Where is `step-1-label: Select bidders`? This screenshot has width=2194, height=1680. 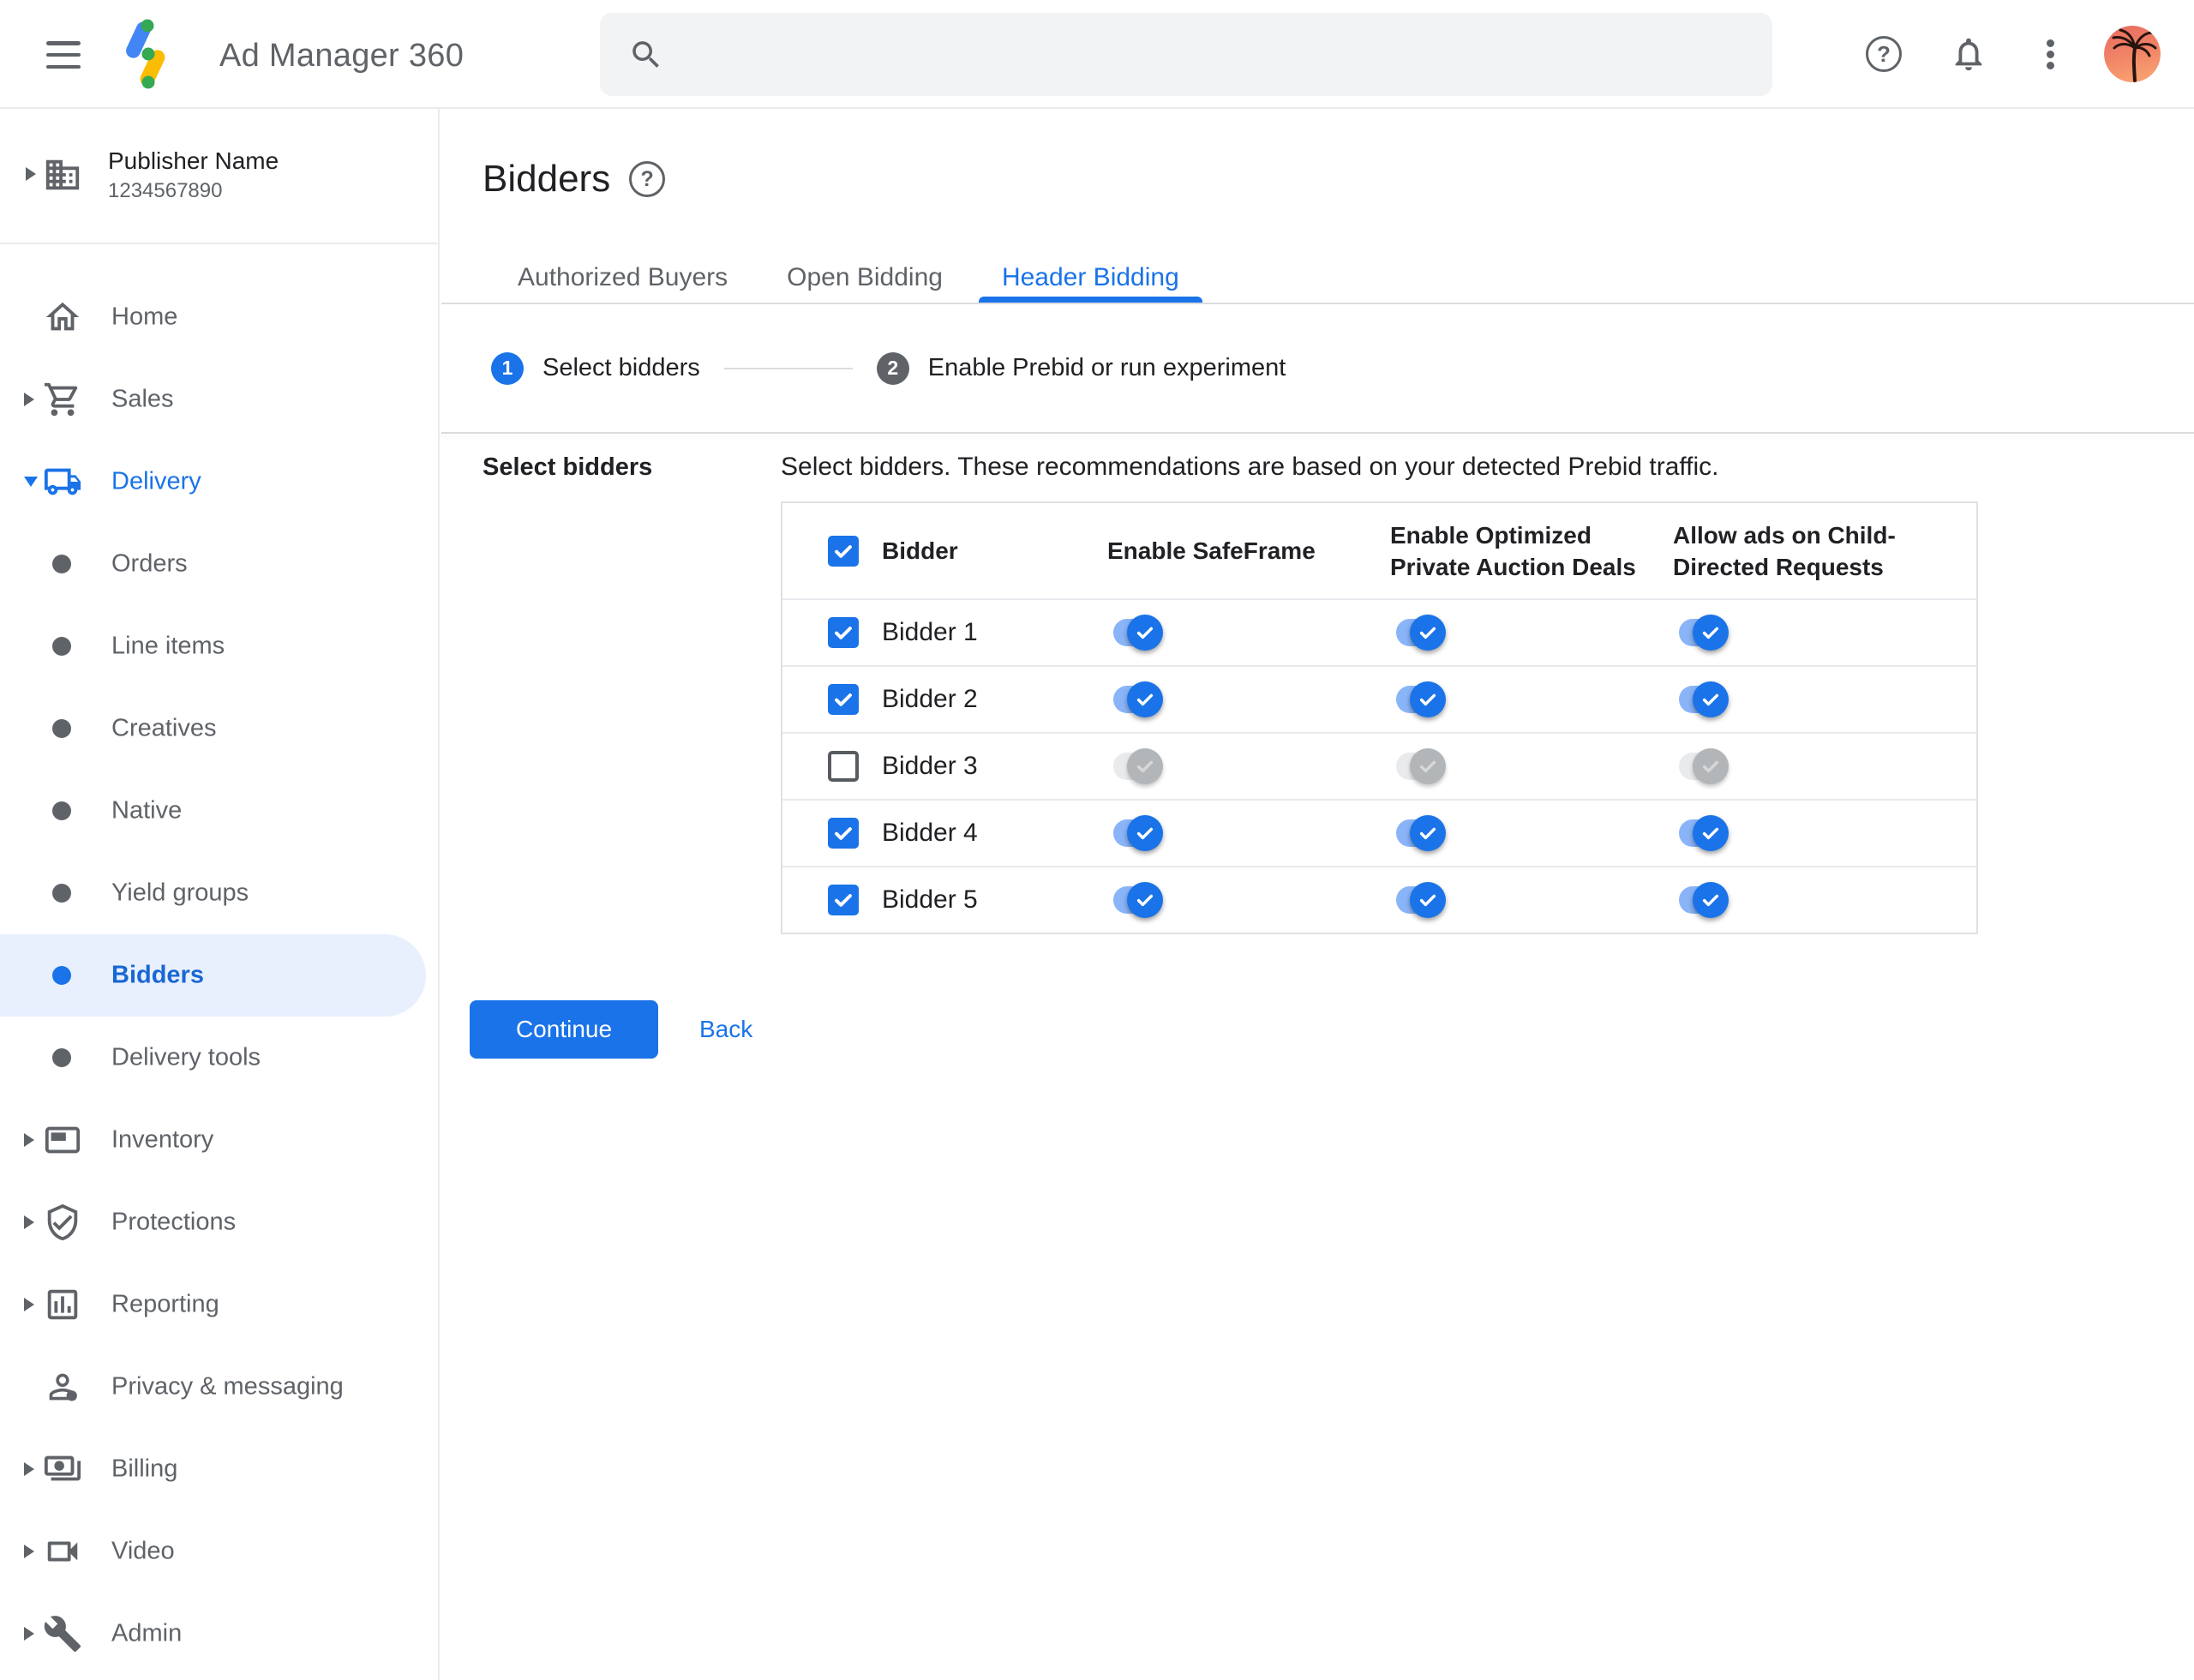
step-1-label: Select bidders is located at coordinates (621, 367).